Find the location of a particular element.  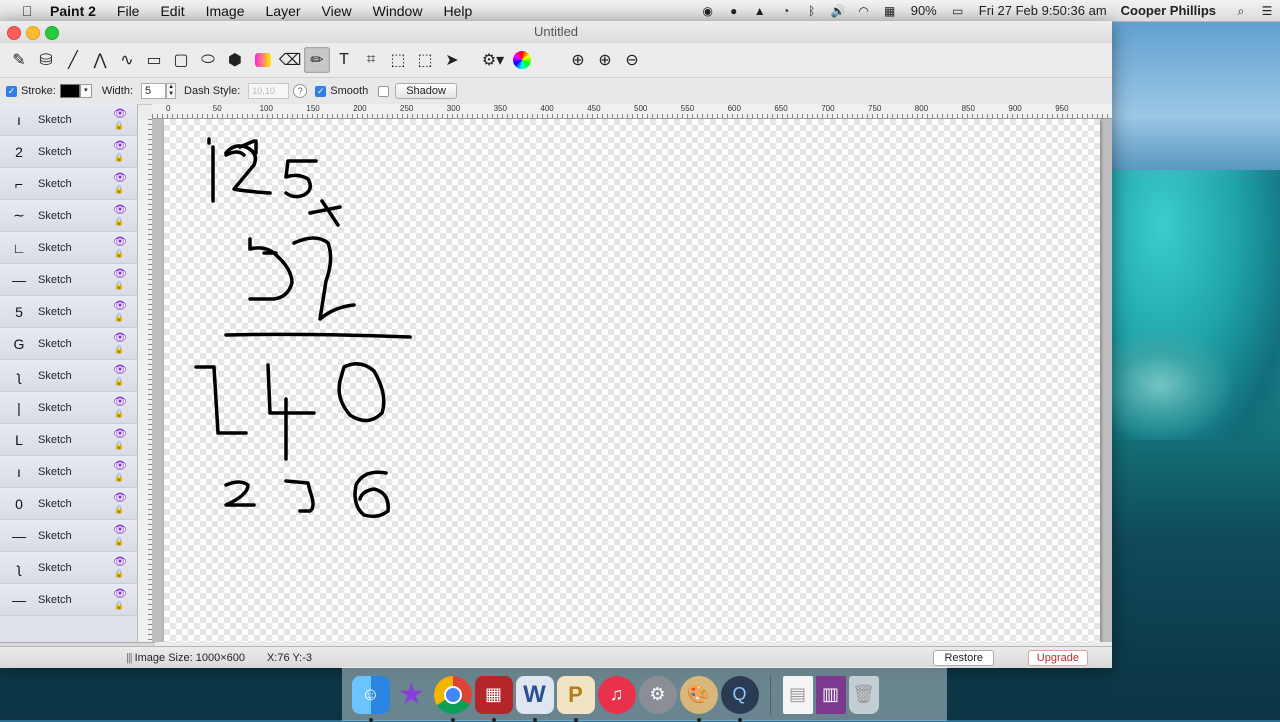

ellipse-tool-icon: ⬭ is located at coordinates (208, 60).